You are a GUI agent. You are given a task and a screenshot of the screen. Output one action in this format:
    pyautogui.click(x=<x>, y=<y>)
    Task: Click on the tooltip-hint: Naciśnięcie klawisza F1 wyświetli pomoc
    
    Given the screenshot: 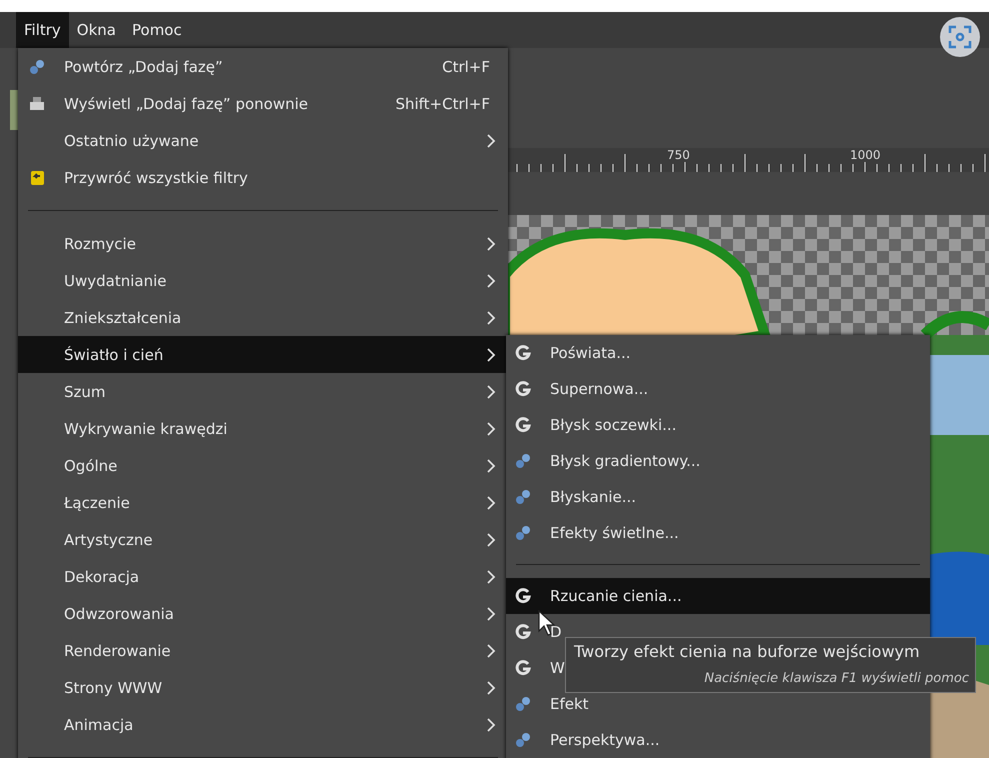 What is the action you would take?
    pyautogui.click(x=836, y=678)
    